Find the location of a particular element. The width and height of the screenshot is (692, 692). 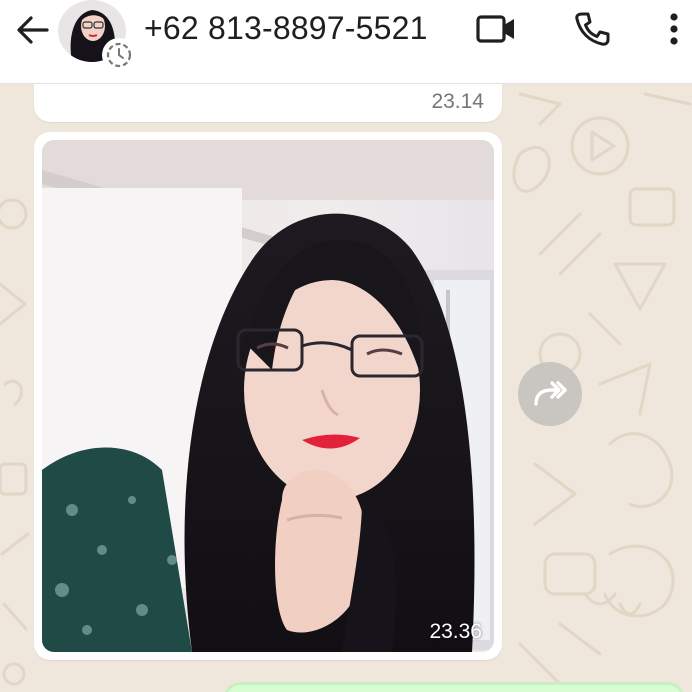

forward-button is located at coordinates (550, 394).